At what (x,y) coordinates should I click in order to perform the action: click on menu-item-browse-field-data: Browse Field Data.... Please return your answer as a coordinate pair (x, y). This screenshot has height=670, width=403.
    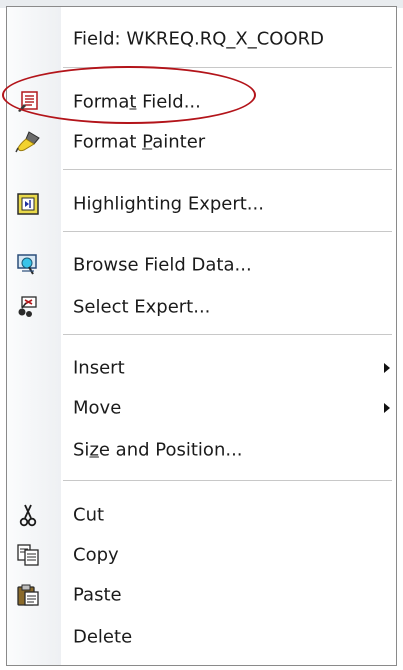
    Looking at the image, I should click on (201, 265).